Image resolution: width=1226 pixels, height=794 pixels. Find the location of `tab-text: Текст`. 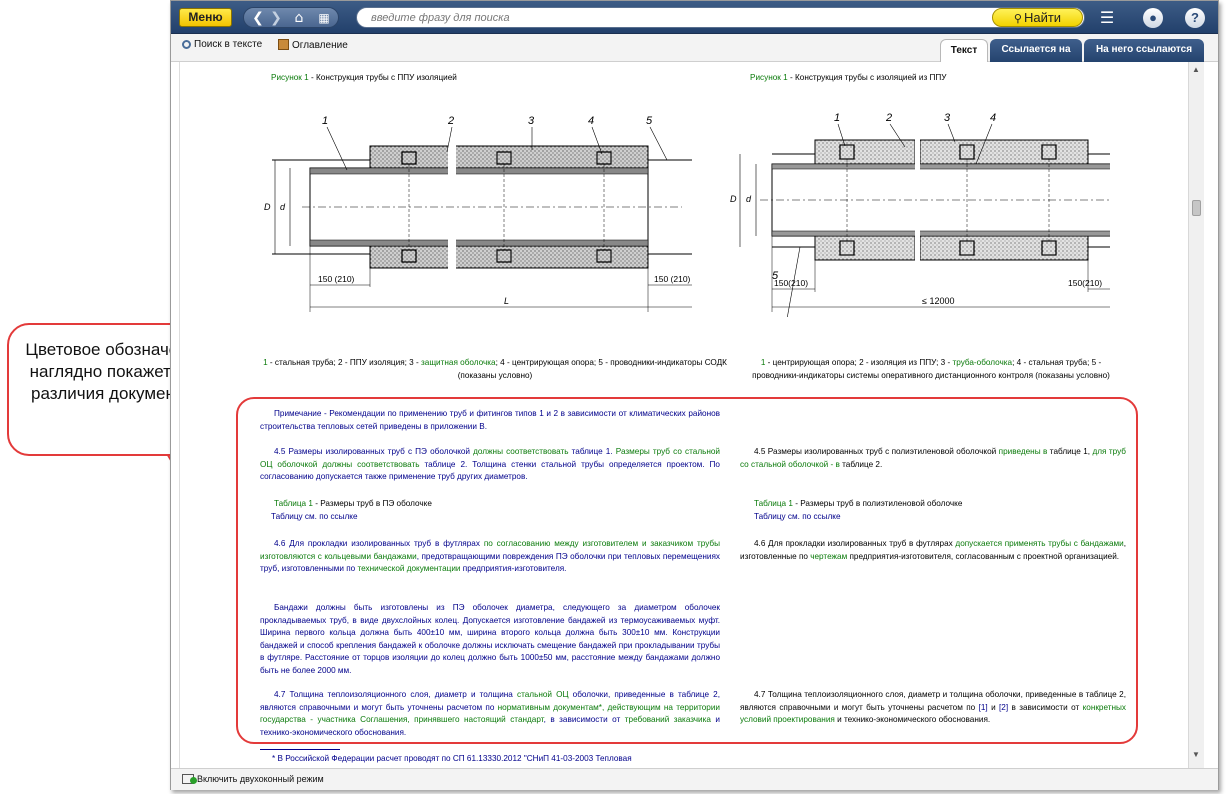

tab-text: Текст is located at coordinates (964, 50).